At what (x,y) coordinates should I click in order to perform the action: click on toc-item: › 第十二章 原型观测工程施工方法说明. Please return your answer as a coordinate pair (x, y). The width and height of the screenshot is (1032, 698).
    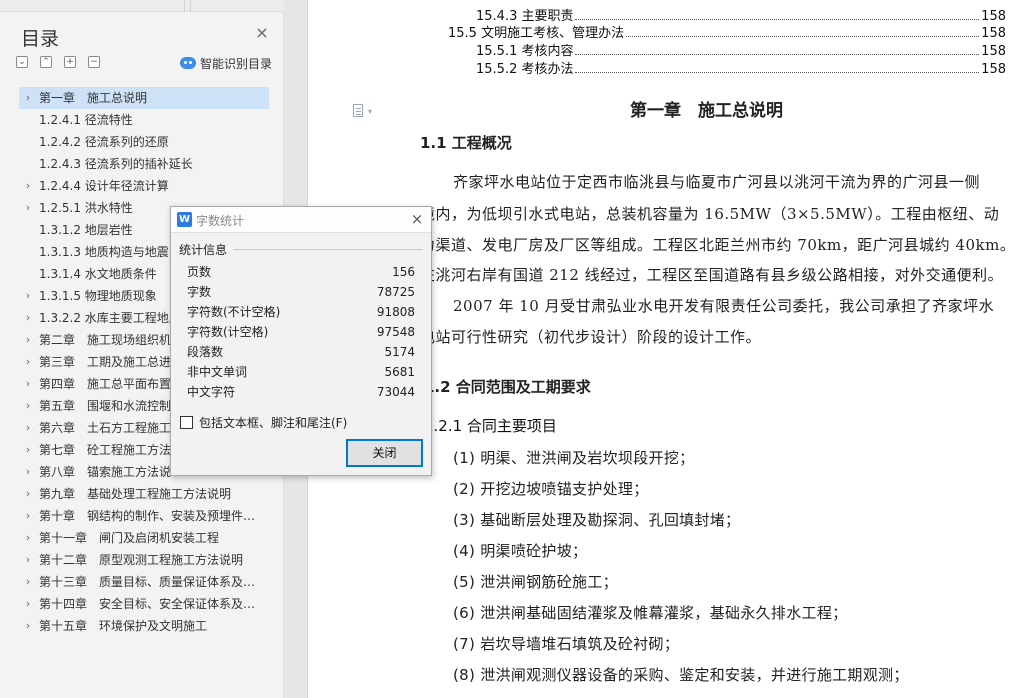
    Looking at the image, I should click on (144, 560).